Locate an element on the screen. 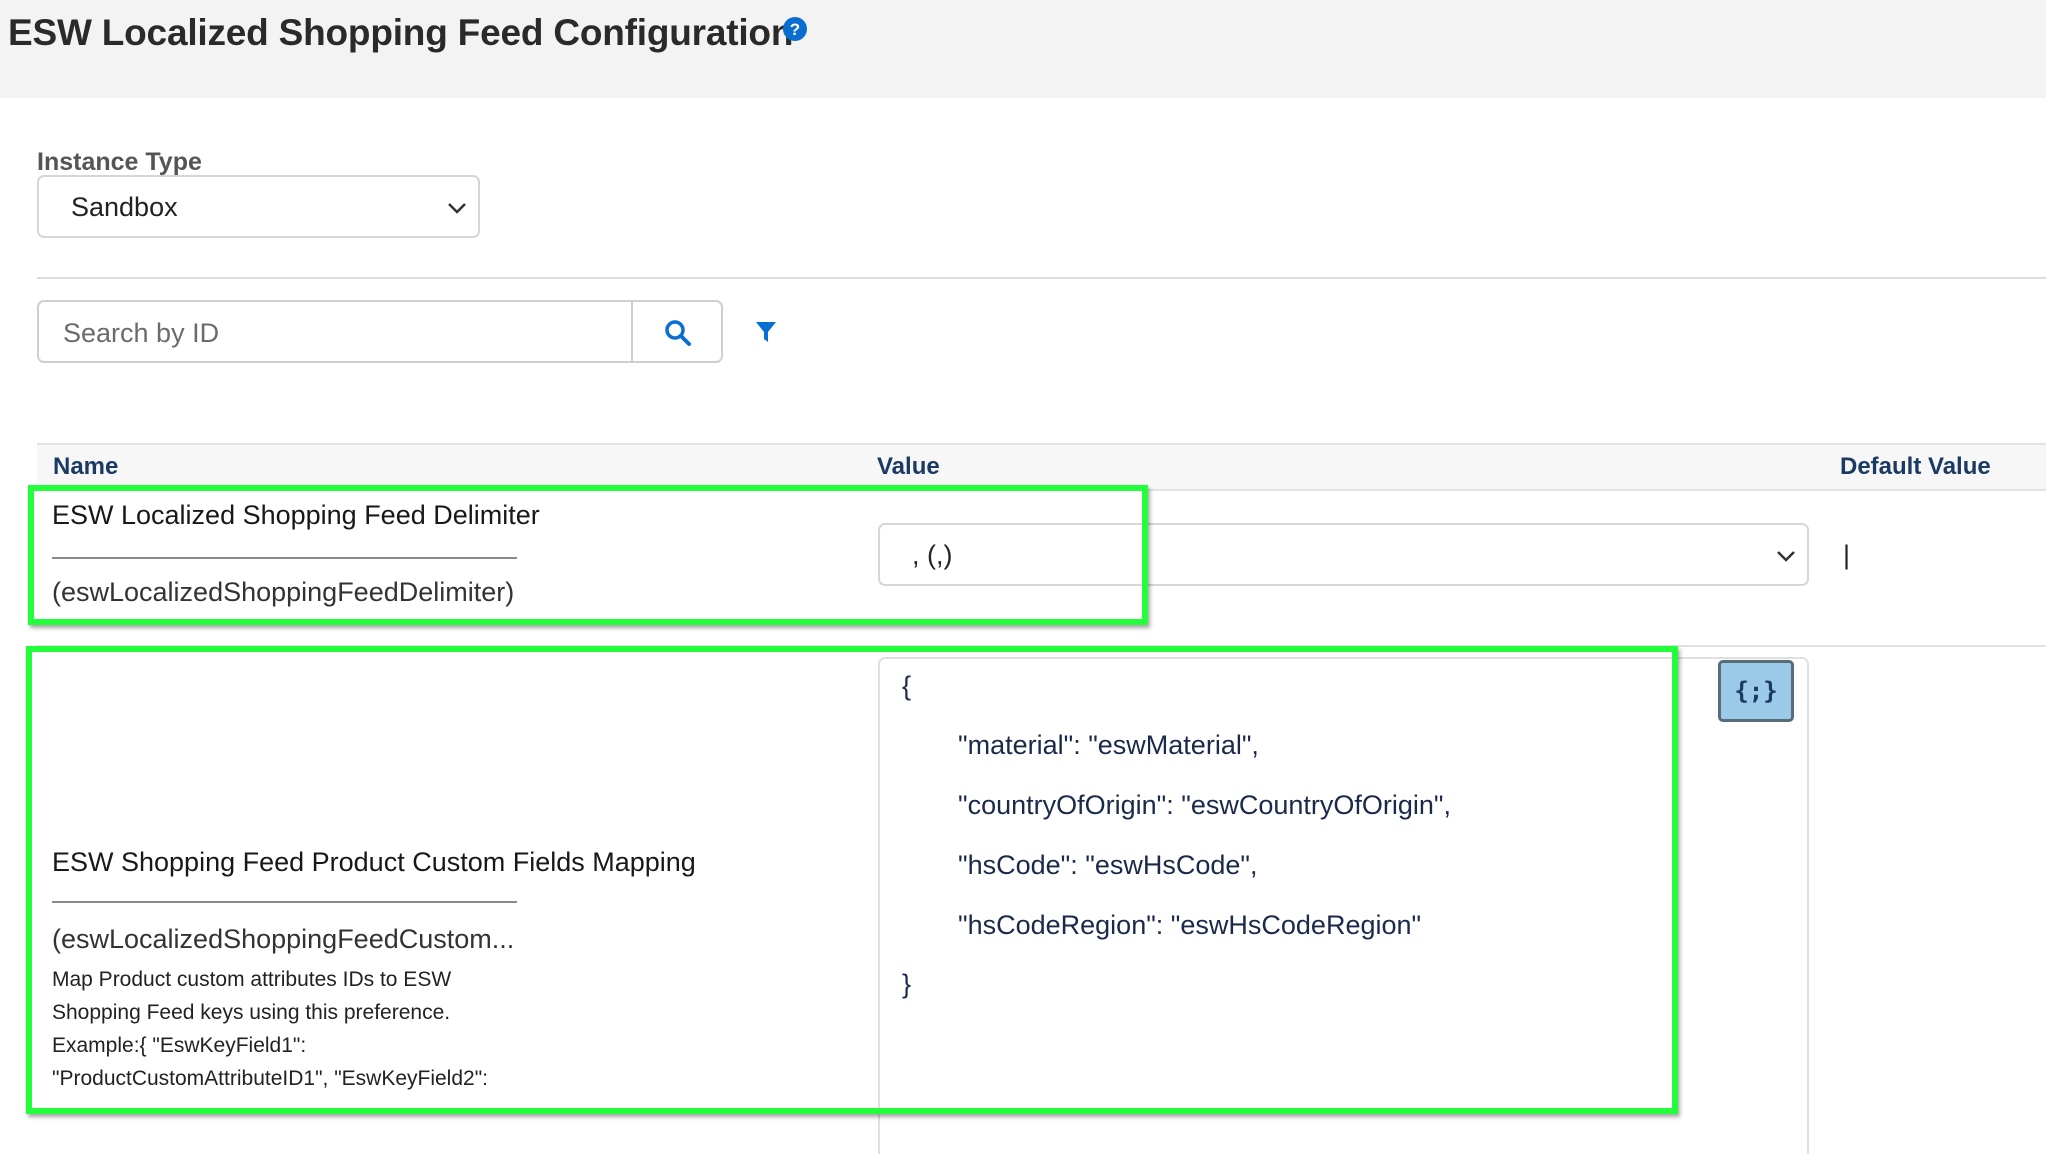 Image resolution: width=2046 pixels, height=1154 pixels. json-line: } is located at coordinates (907, 984).